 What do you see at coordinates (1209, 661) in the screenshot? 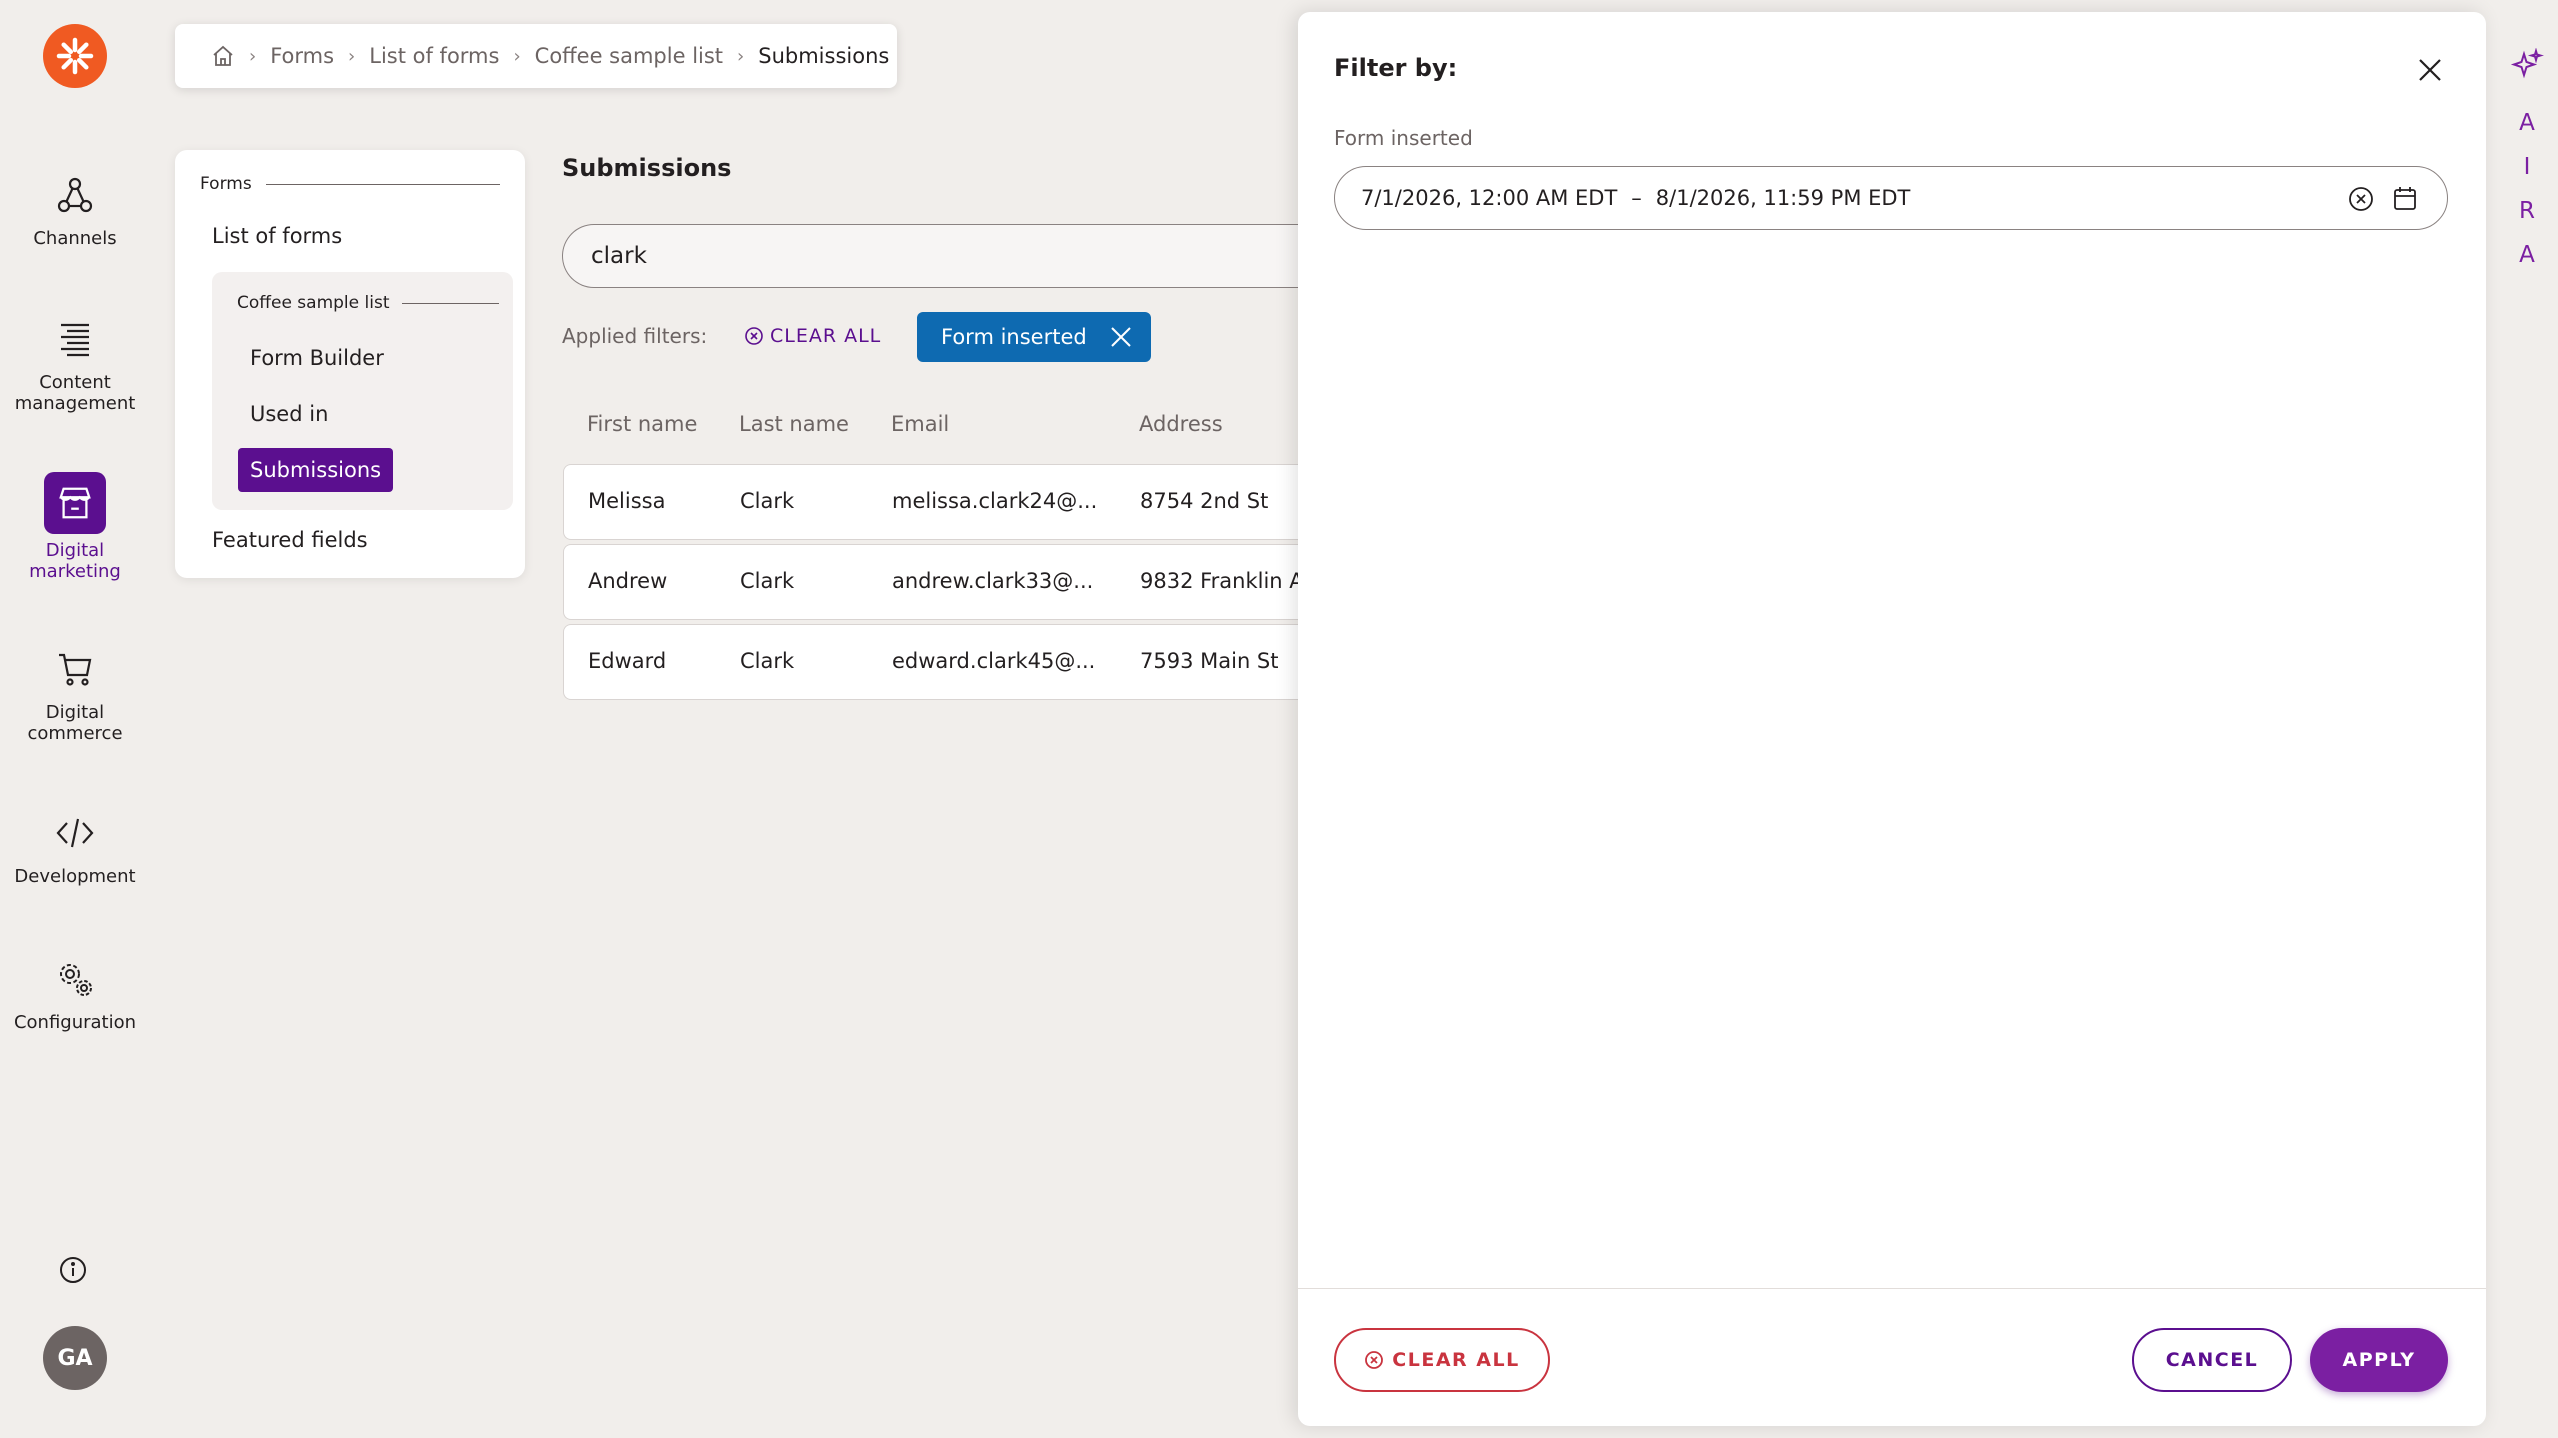
I see `cell-address: 7593 Main St` at bounding box center [1209, 661].